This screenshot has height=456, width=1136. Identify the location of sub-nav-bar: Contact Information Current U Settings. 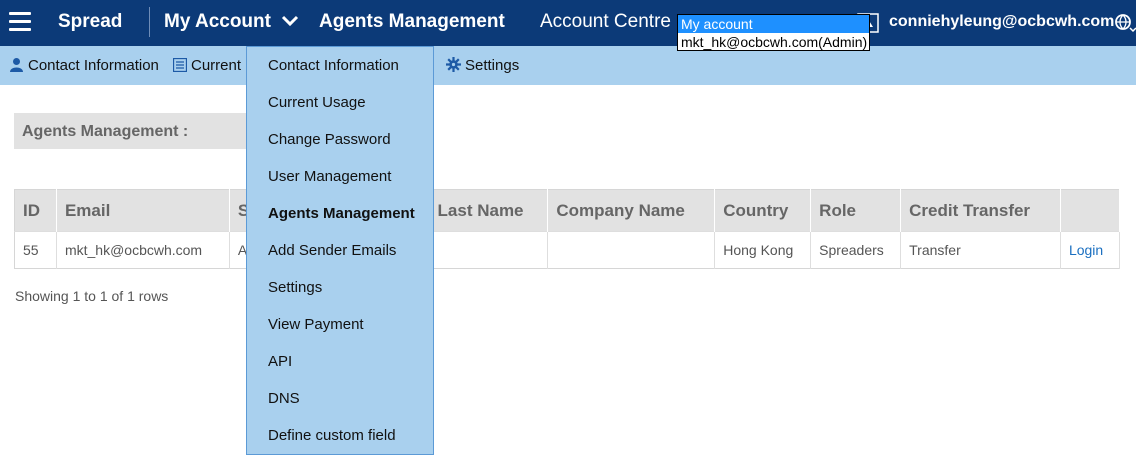
(568, 65).